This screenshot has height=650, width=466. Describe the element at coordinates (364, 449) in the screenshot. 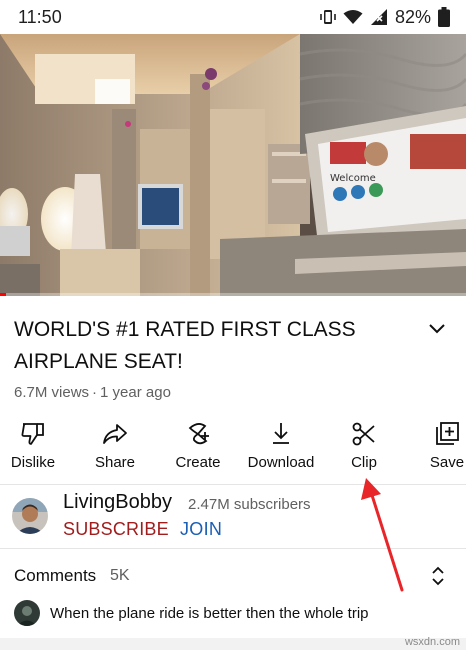

I see `clip-button: Clip` at that location.